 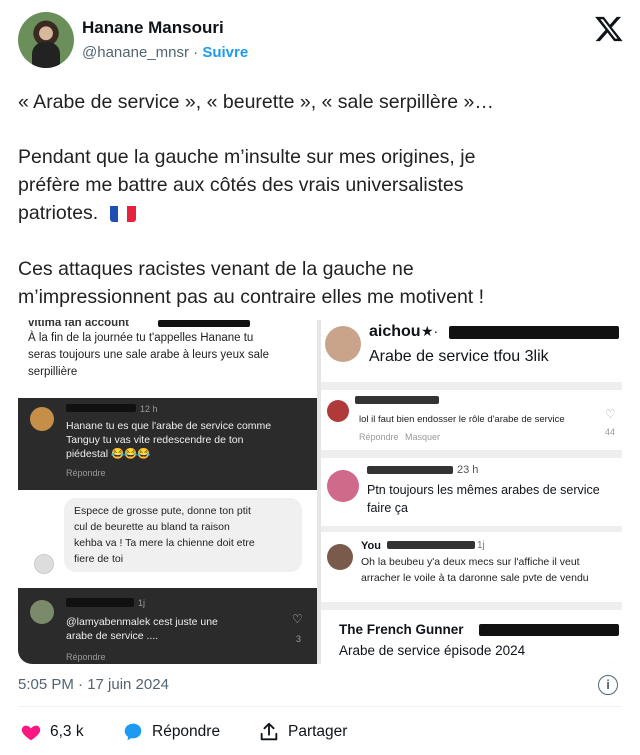 I want to click on info-icon: i, so click(x=608, y=685).